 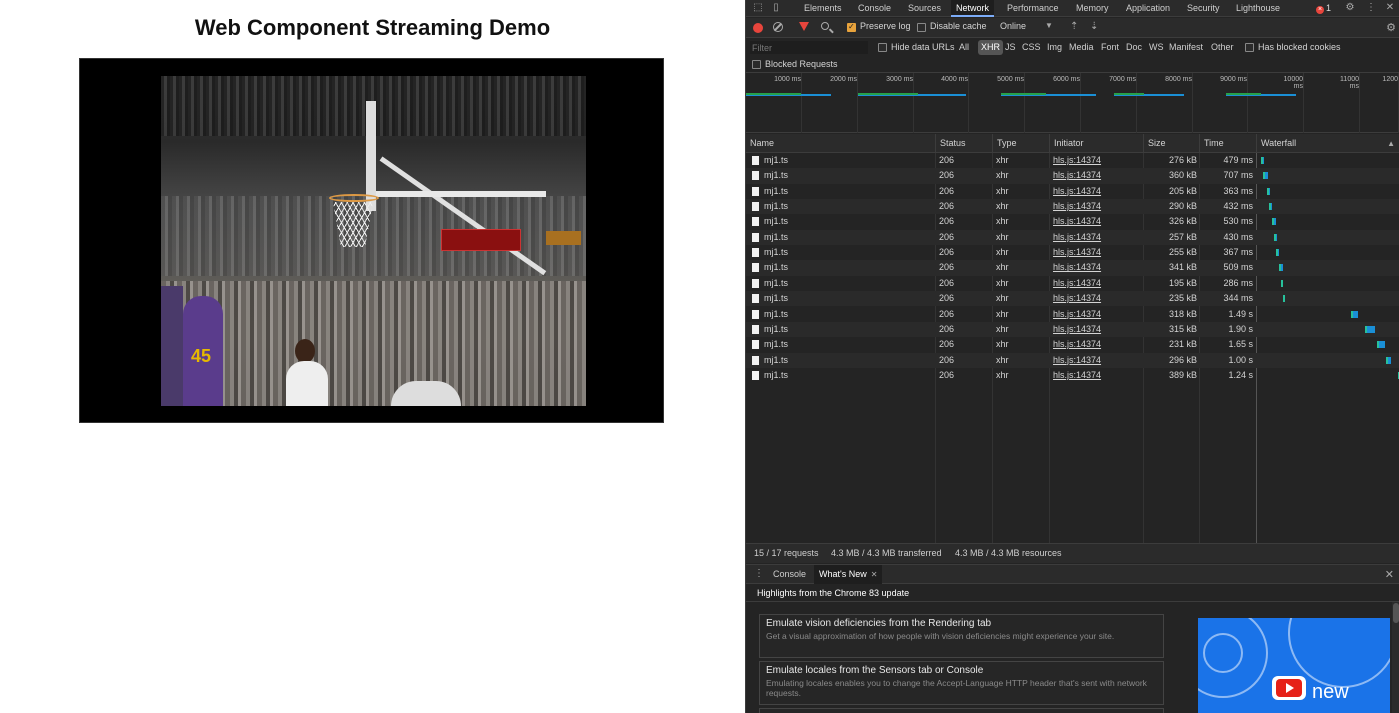 I want to click on export-har-icon: ⇣, so click(x=1094, y=26).